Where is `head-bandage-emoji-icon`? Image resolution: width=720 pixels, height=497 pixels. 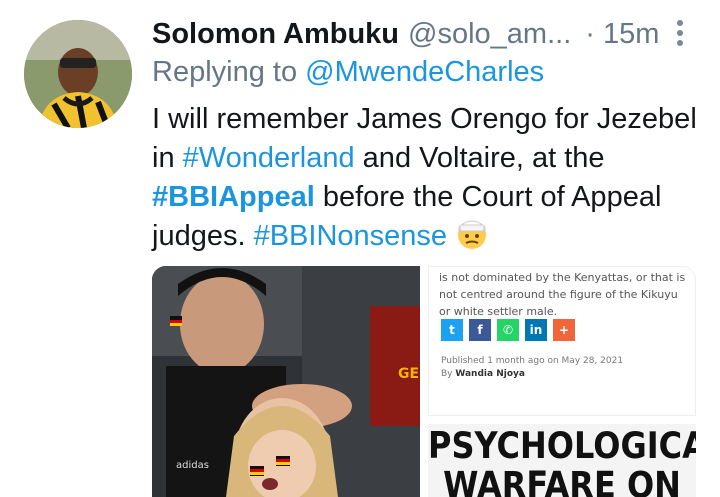
head-bandage-emoji-icon is located at coordinates (472, 234).